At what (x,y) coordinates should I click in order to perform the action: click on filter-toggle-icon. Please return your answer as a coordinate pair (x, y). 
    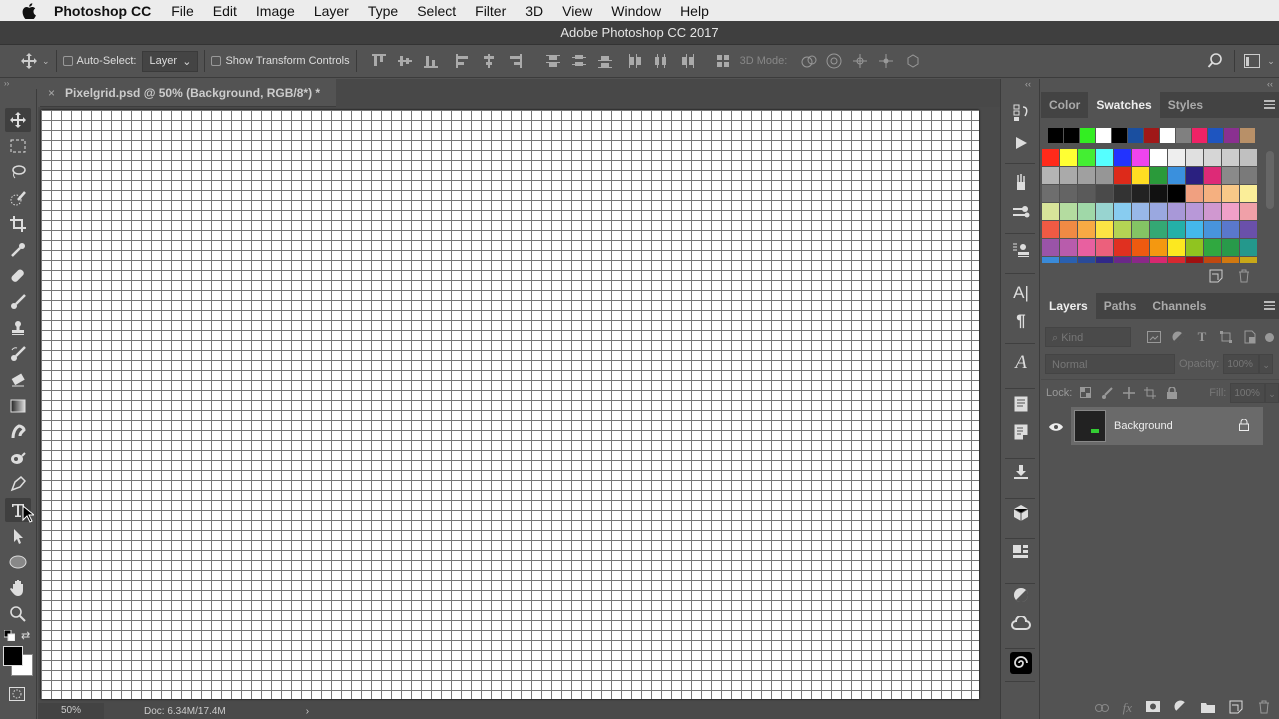
    Looking at the image, I should click on (1269, 337).